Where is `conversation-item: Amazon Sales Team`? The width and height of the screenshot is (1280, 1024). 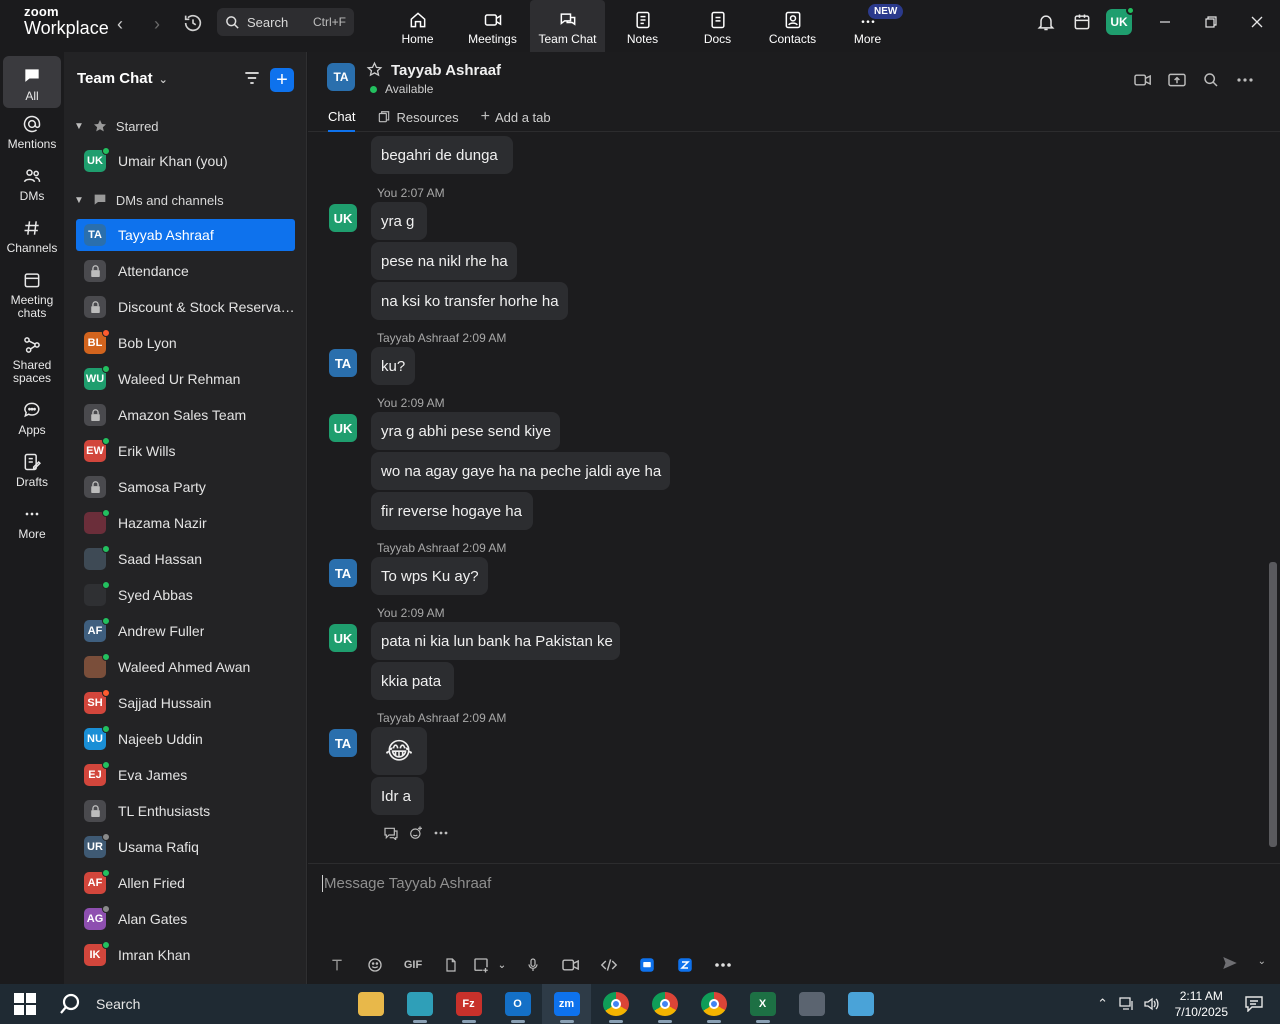
conversation-item: Amazon Sales Team is located at coordinates (185, 415).